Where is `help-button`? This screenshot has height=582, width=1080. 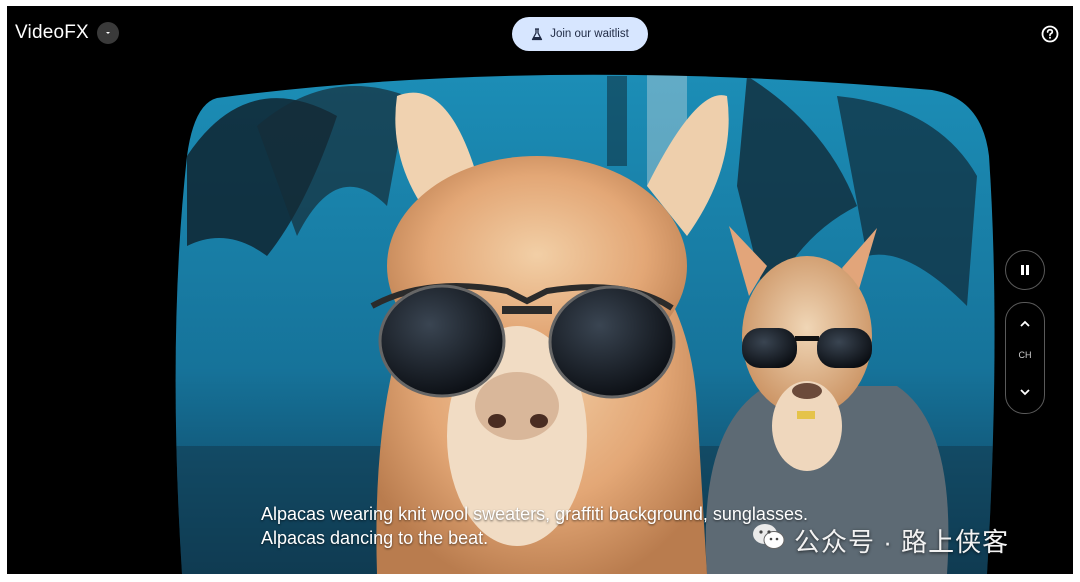 help-button is located at coordinates (1050, 34).